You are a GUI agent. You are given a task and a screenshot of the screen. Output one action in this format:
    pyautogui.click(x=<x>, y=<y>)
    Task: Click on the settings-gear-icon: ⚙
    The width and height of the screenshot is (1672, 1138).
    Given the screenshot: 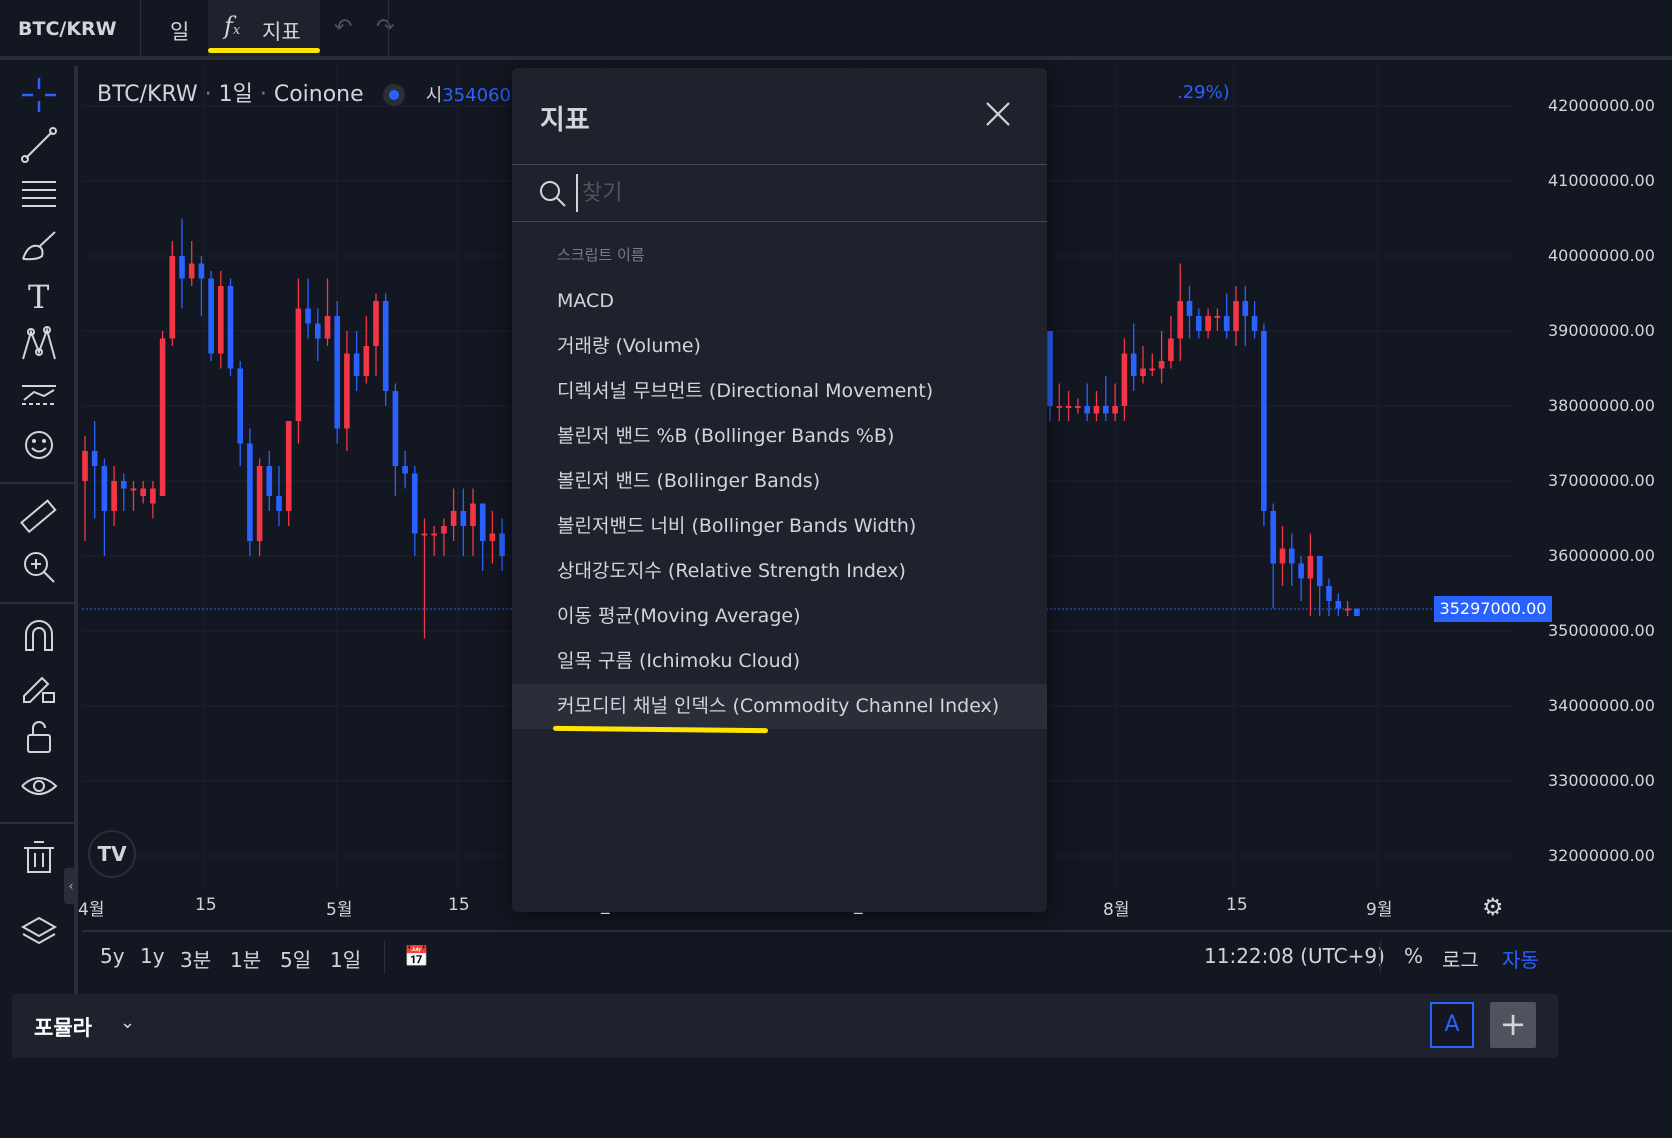 What is the action you would take?
    pyautogui.click(x=1493, y=907)
    